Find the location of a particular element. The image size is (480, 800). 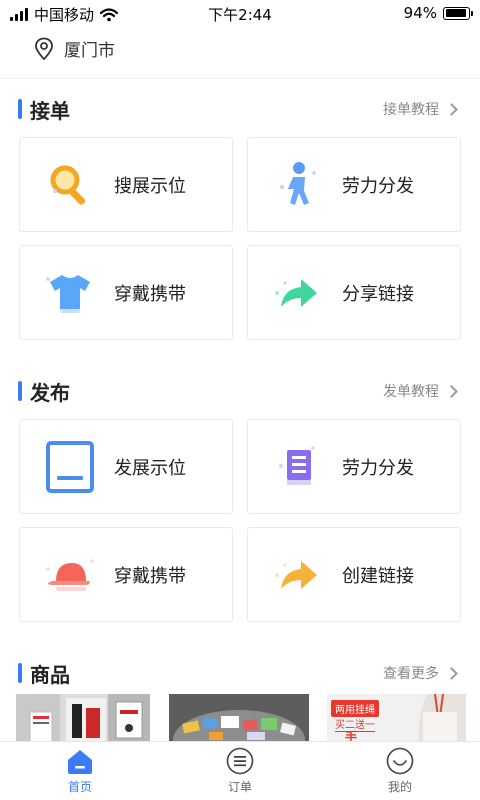

nav-orders: 订单 is located at coordinates (240, 771).